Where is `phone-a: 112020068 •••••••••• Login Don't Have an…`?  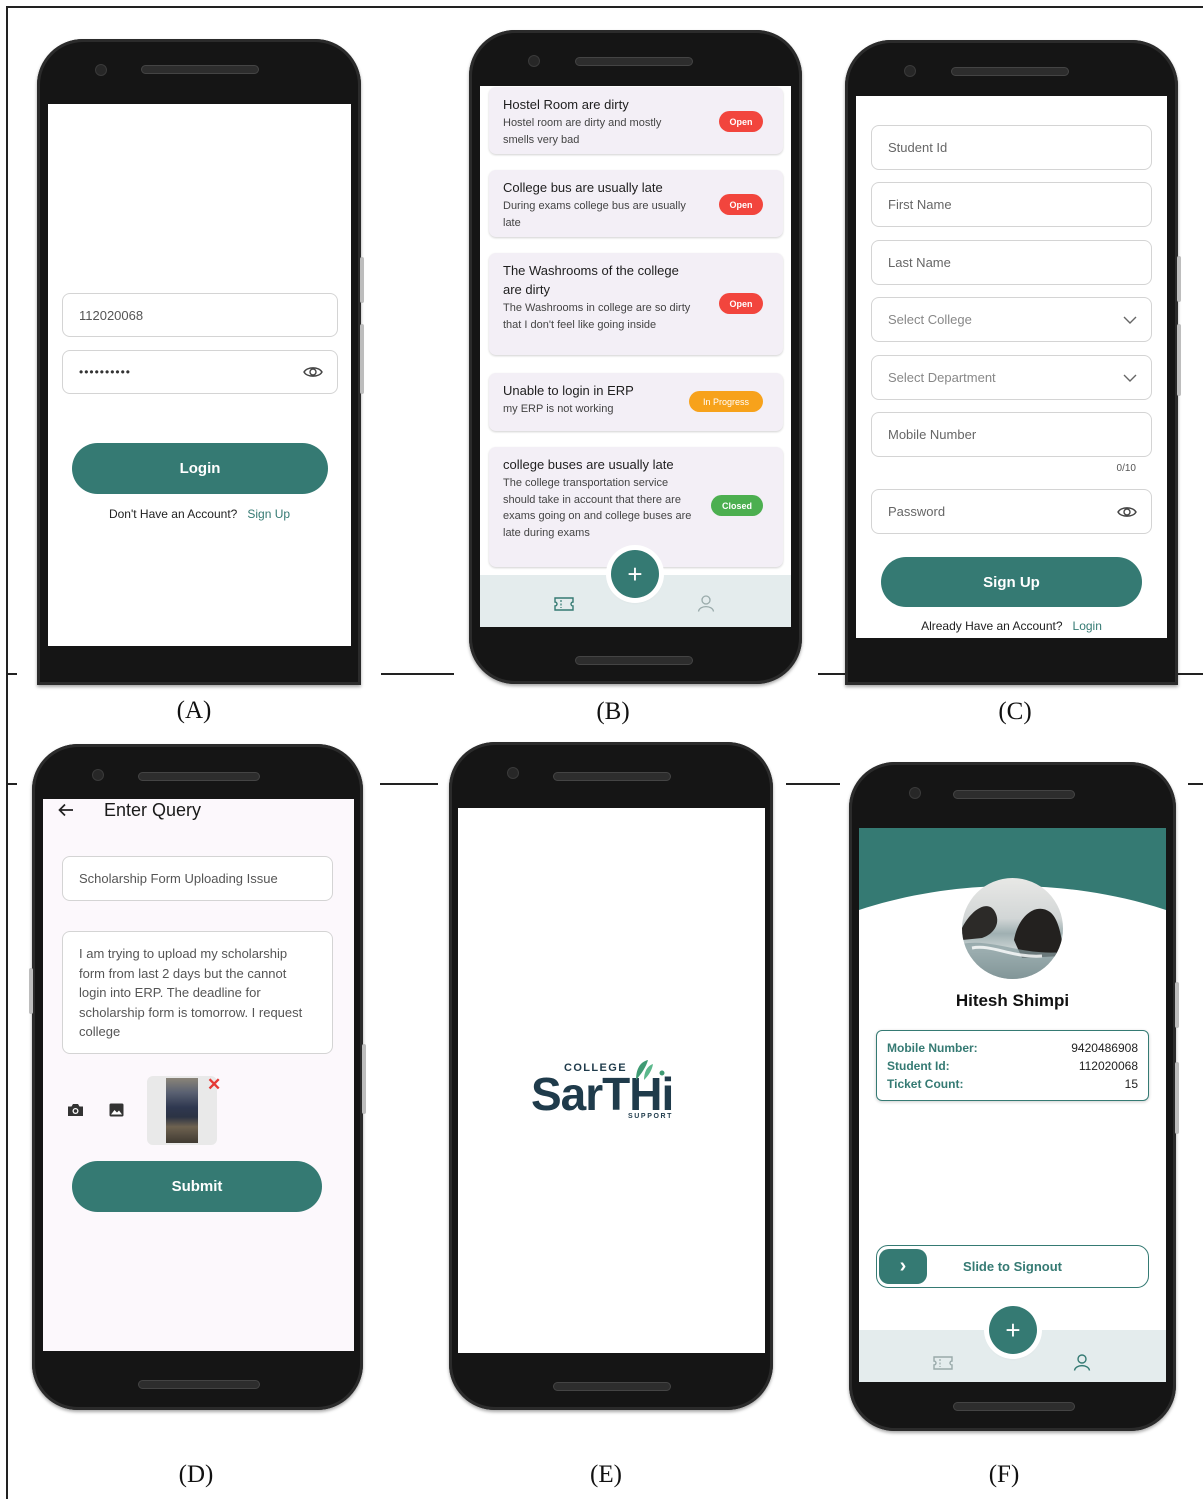
phone-a: 112020068 •••••••••• Login Don't Have an… is located at coordinates (200, 362).